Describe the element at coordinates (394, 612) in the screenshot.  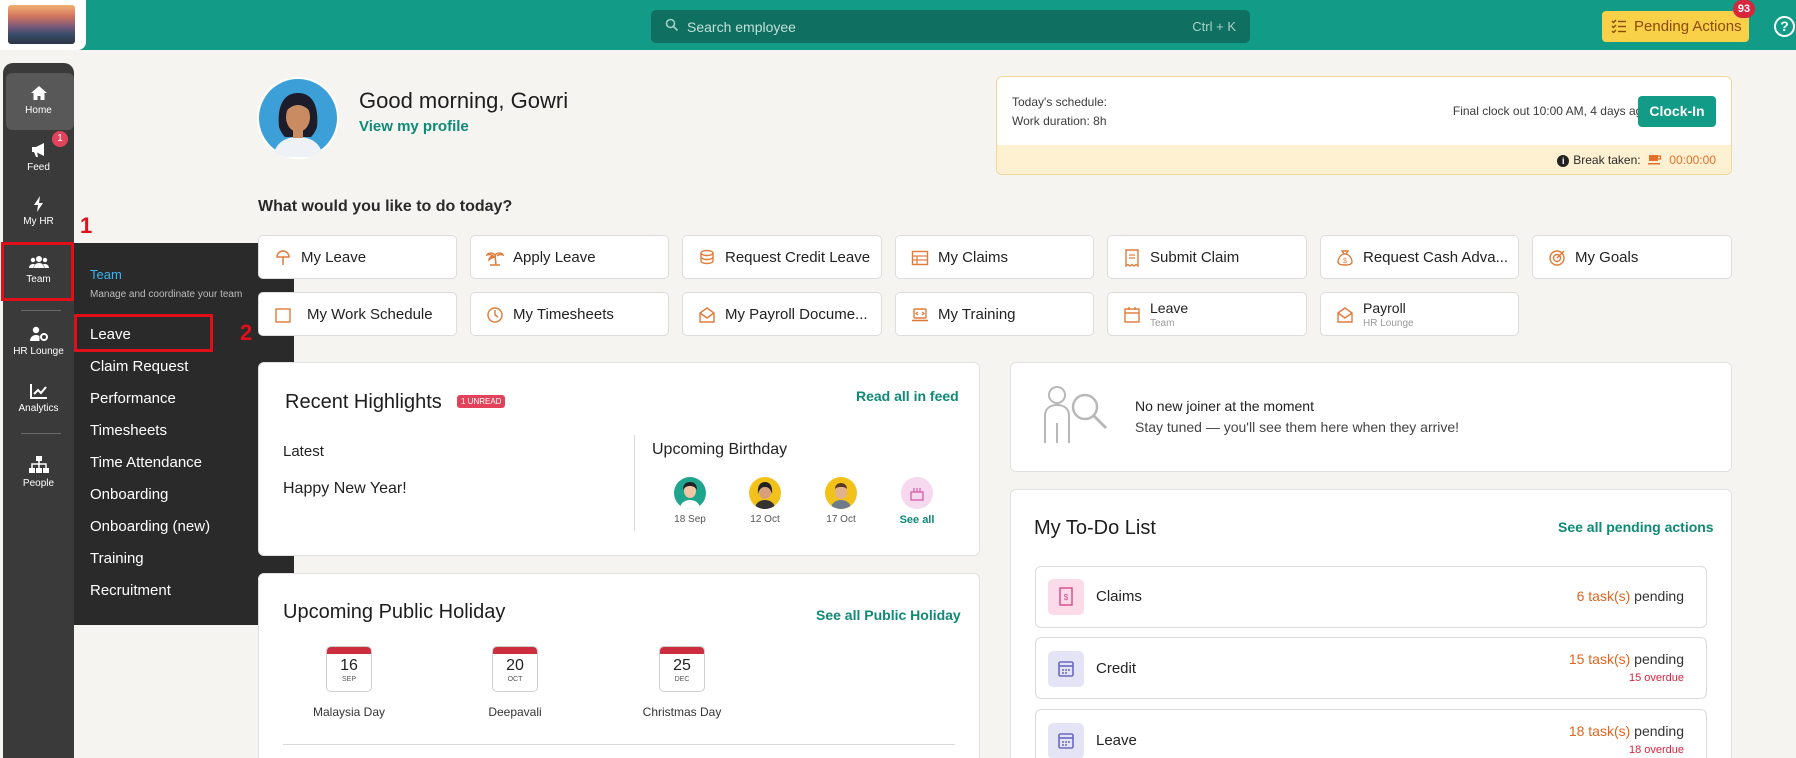
I see `public-holiday-title: Upcoming Public Holiday` at that location.